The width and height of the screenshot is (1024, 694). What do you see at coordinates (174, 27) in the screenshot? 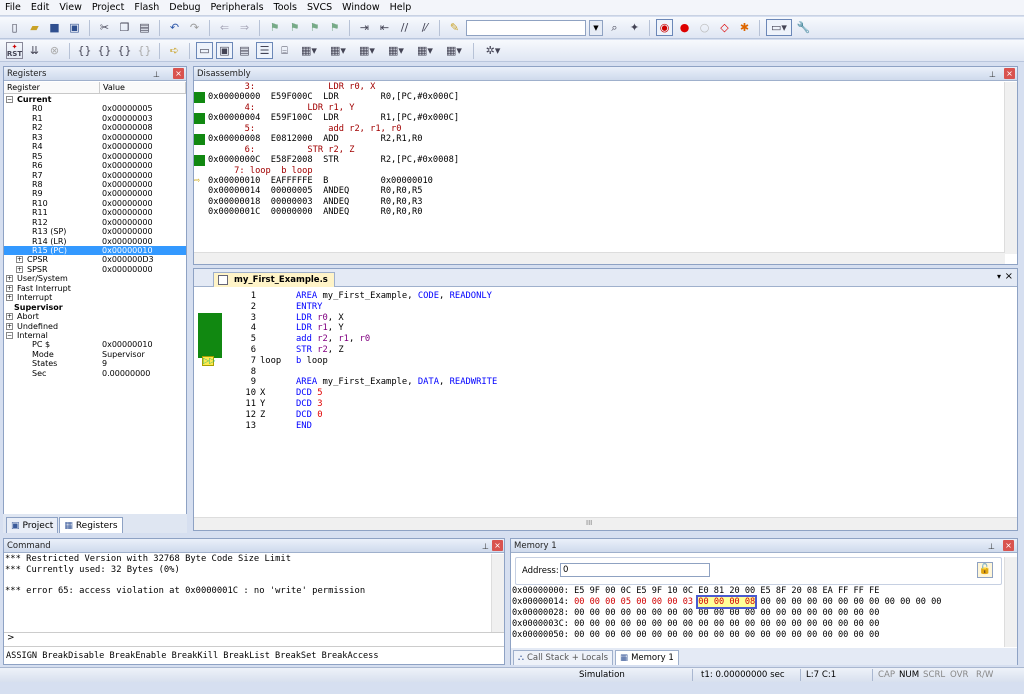
I see `undo-icon: ↶` at bounding box center [174, 27].